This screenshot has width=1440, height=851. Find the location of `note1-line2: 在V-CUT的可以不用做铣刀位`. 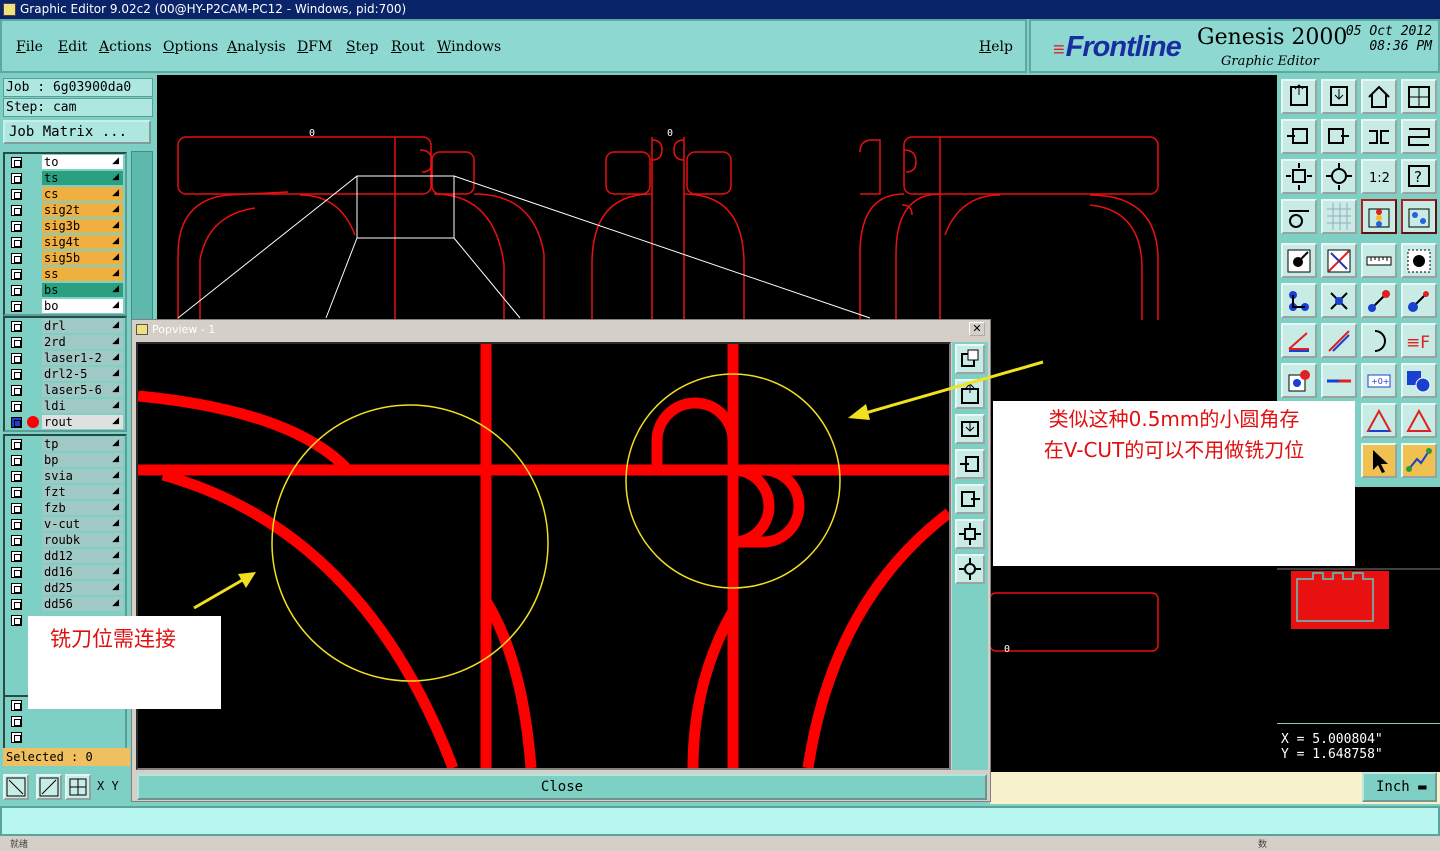

note1-line2: 在V-CUT的可以不用做铣刀位 is located at coordinates (1174, 450).